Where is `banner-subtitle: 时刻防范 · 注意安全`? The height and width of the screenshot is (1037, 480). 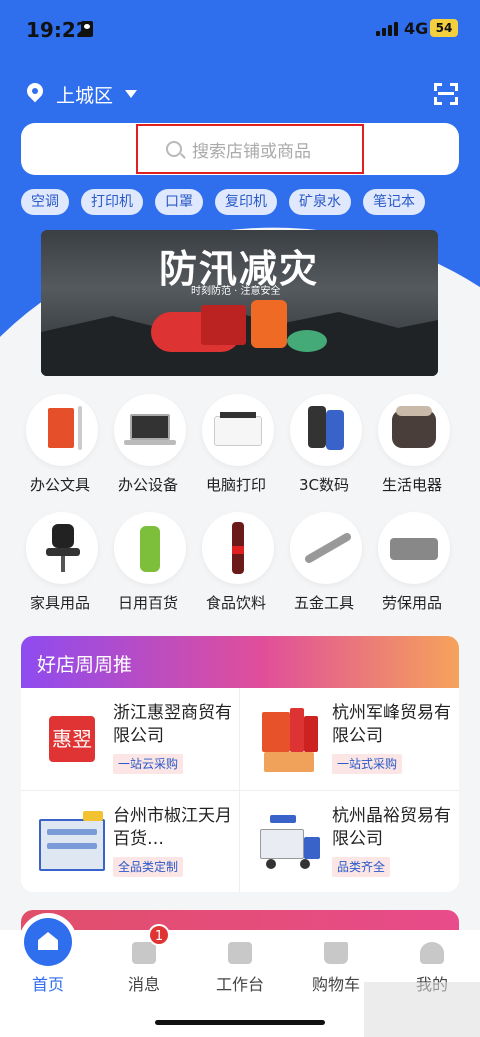 banner-subtitle: 时刻防范 · 注意安全 is located at coordinates (236, 291).